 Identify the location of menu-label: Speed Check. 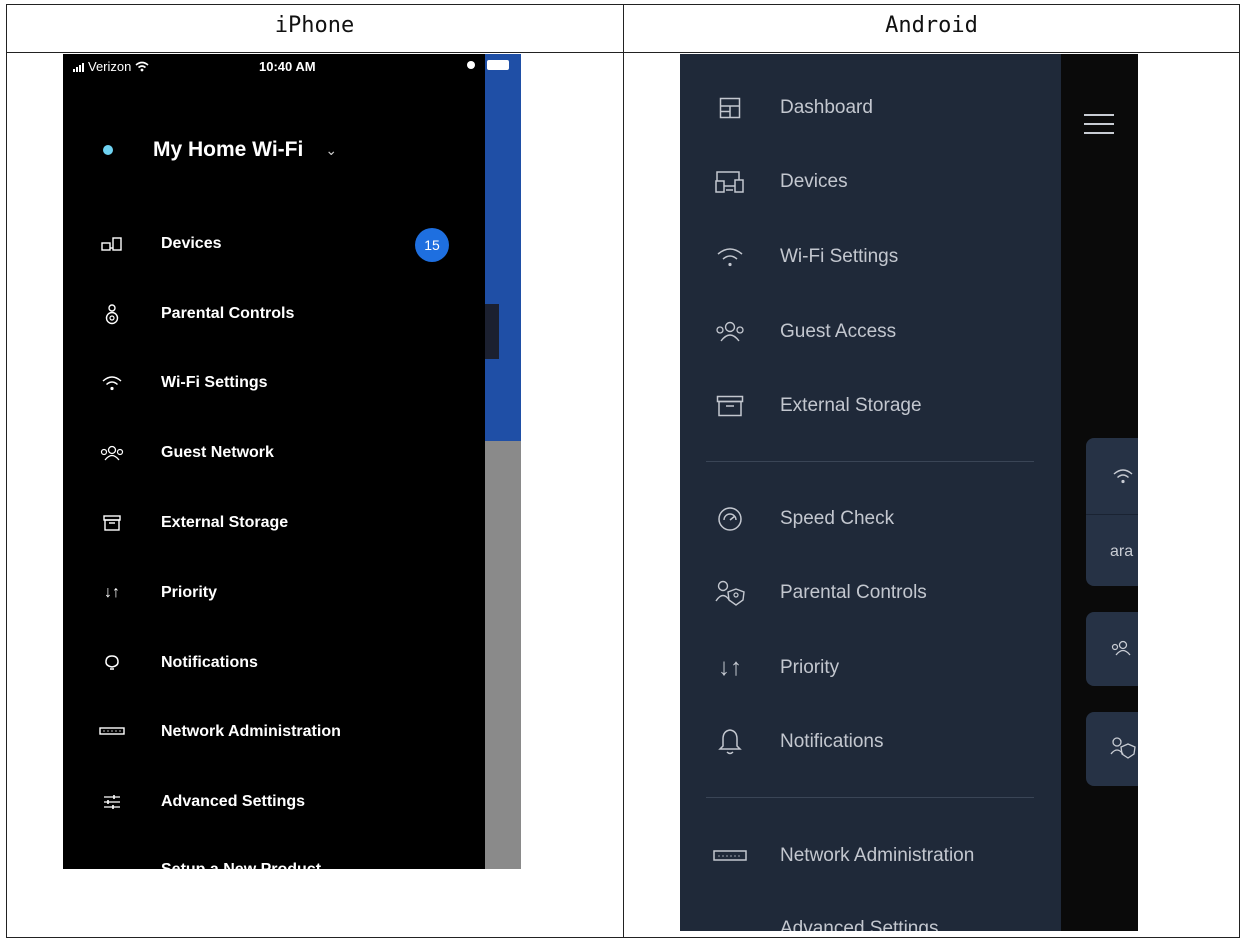
(837, 518).